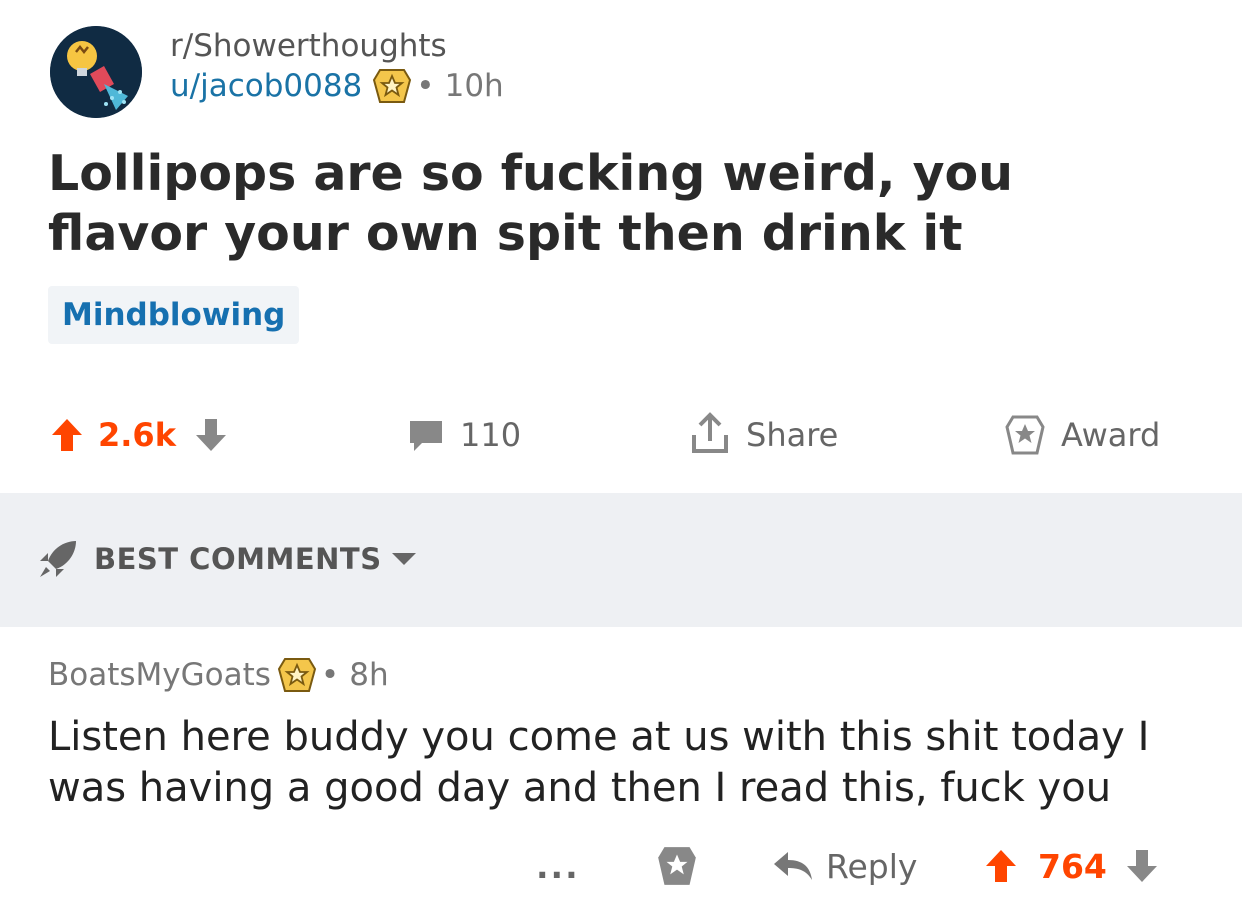 The width and height of the screenshot is (1242, 905). I want to click on share-button: Share, so click(763, 435).